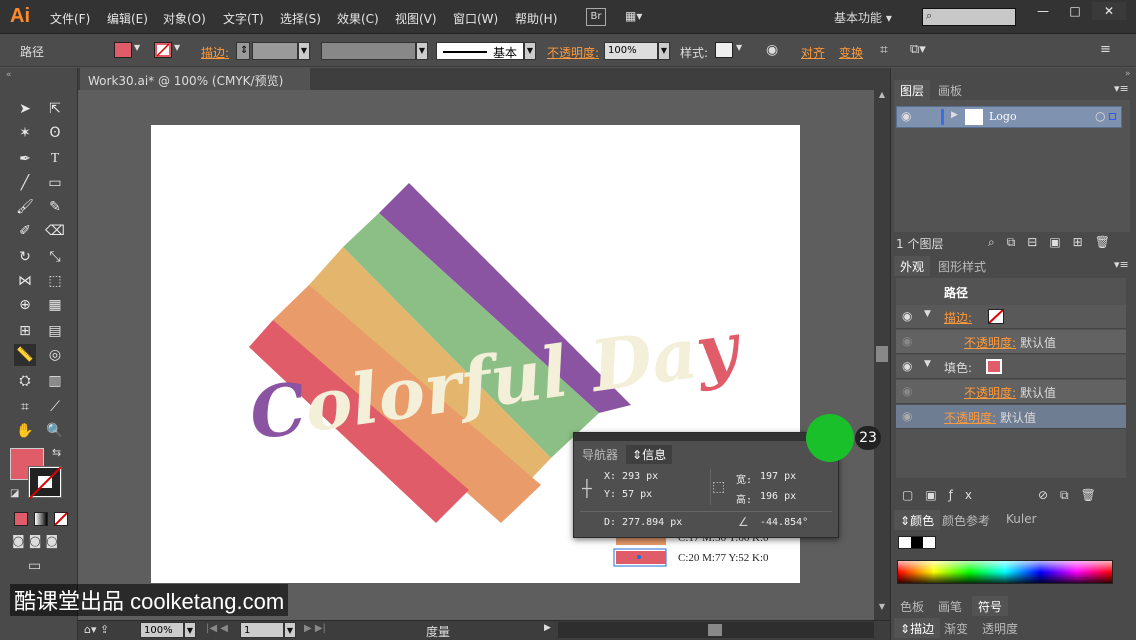 This screenshot has width=1136, height=640. I want to click on menu-effect: 效果(C), so click(358, 18).